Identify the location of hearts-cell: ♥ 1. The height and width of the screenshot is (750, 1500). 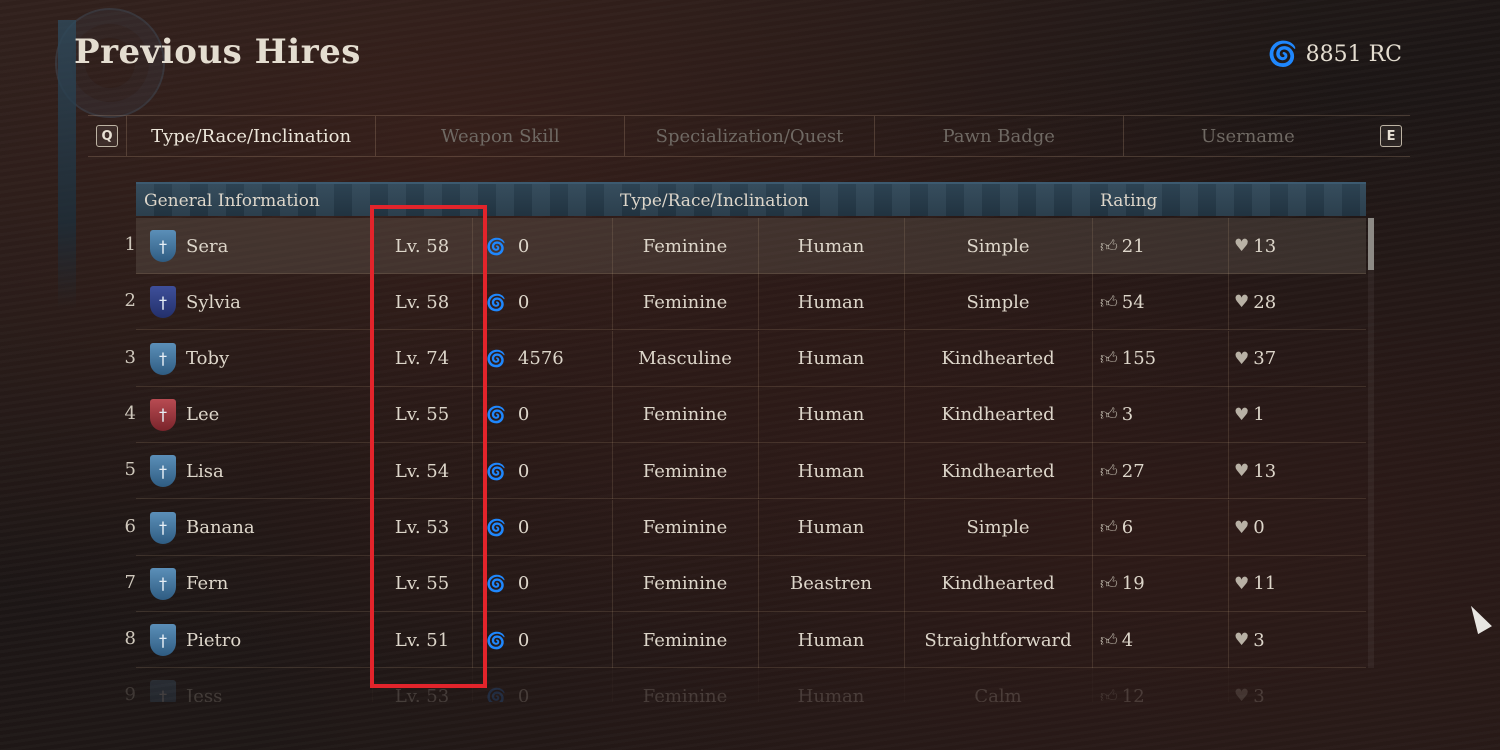
(1294, 415).